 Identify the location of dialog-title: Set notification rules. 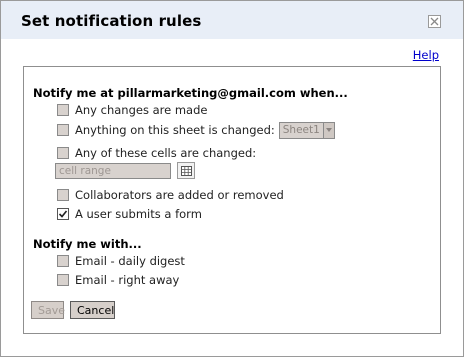
(111, 21).